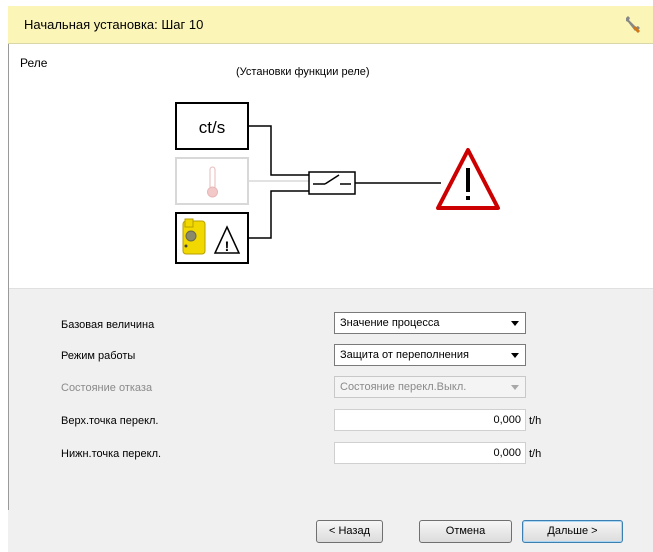  I want to click on button-bar: < Назад Отмена Дальше >, so click(330, 531).